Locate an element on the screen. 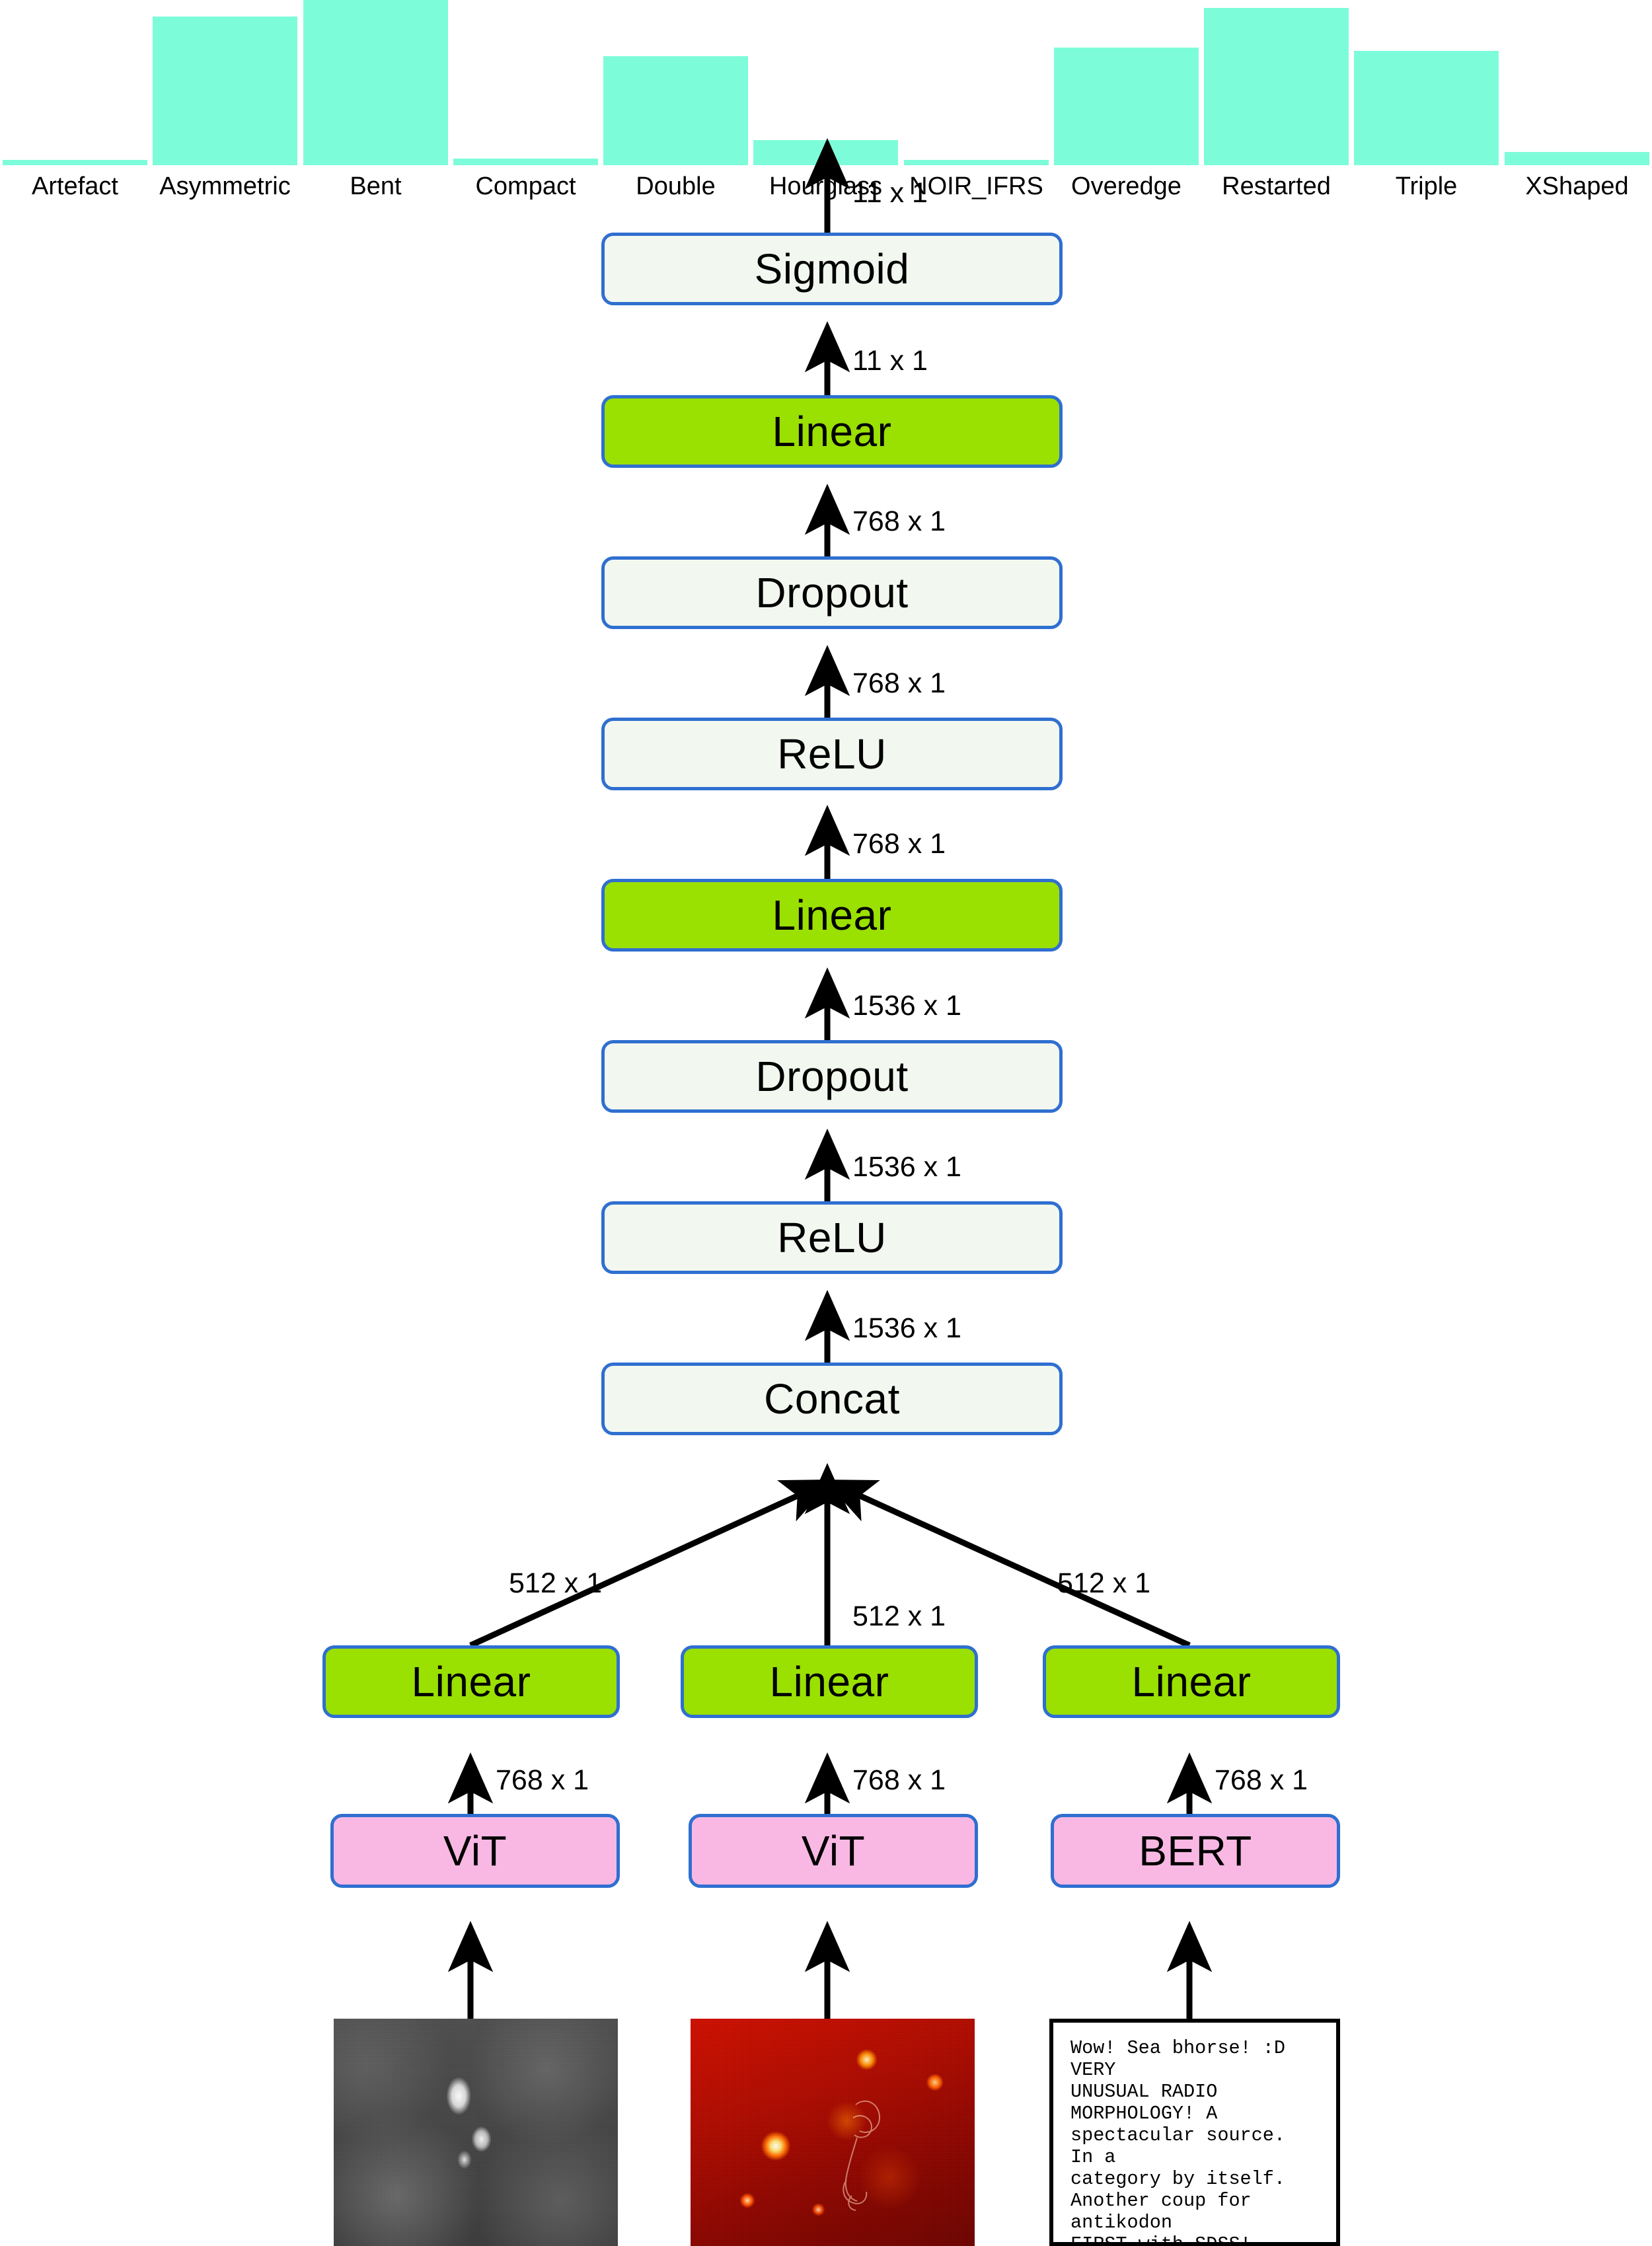  node-vit-center: ViT is located at coordinates (834, 1851).